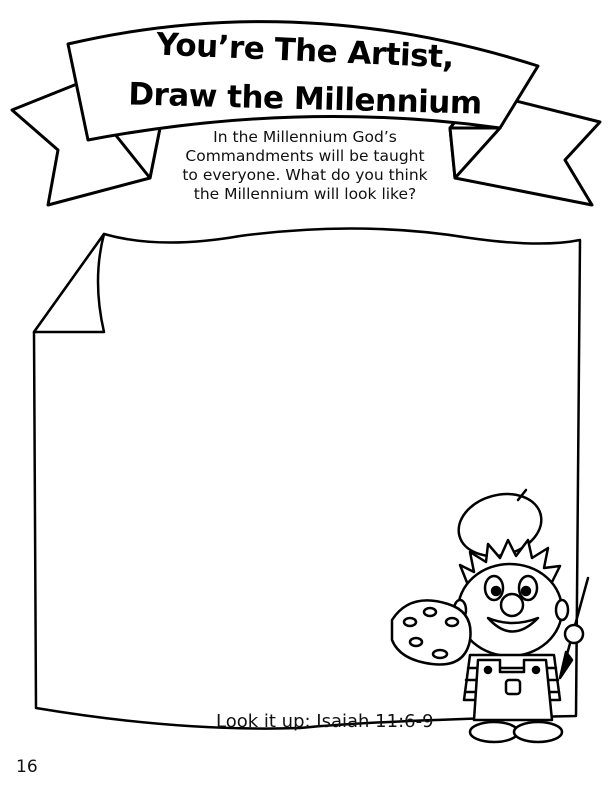 The height and width of the screenshot is (792, 612). I want to click on page-number: 16, so click(27, 767).